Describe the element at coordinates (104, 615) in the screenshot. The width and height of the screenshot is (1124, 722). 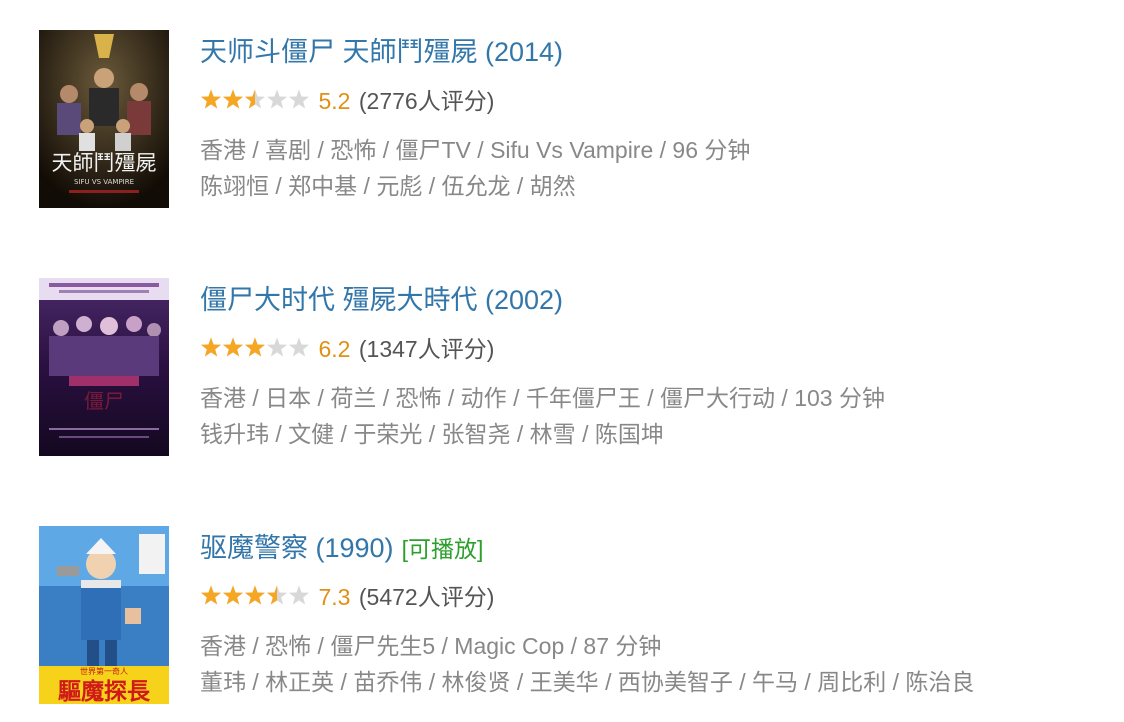
I see `movie-poster: 世界第一奇人 驅魔探長` at that location.